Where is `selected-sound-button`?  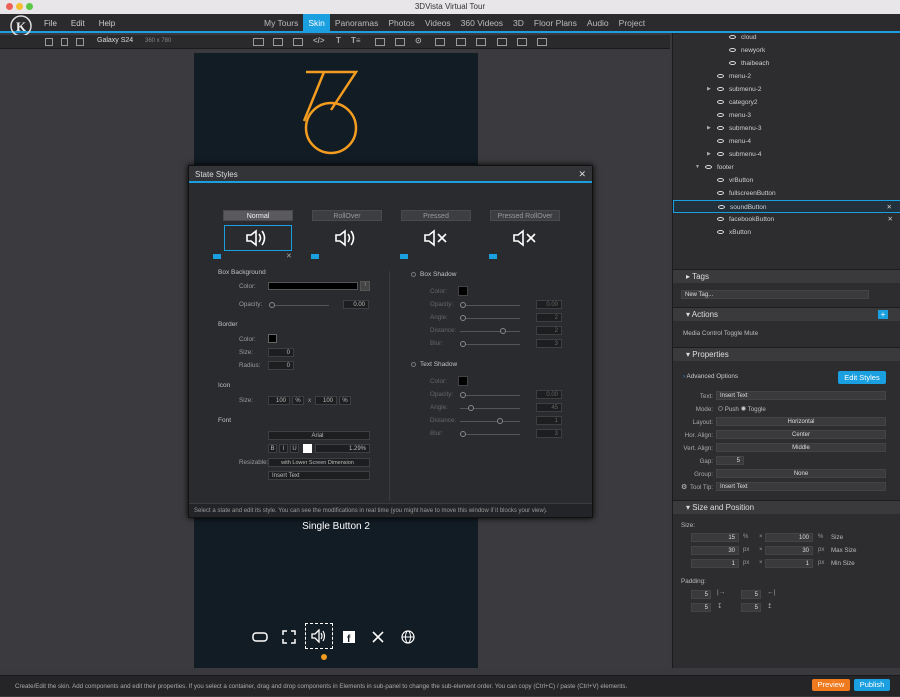
selected-sound-button is located at coordinates (319, 636).